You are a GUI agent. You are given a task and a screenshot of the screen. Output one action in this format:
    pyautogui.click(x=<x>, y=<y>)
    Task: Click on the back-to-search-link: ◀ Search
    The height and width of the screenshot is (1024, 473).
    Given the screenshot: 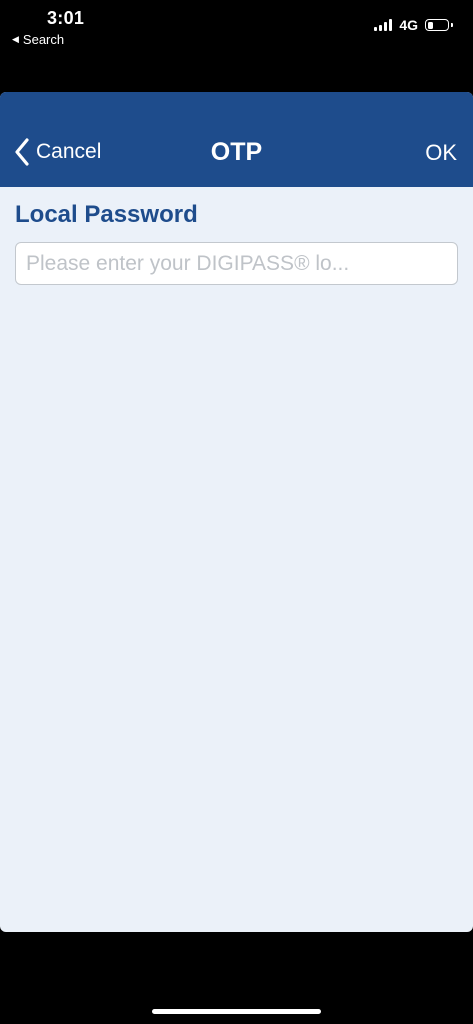 What is the action you would take?
    pyautogui.click(x=38, y=39)
    